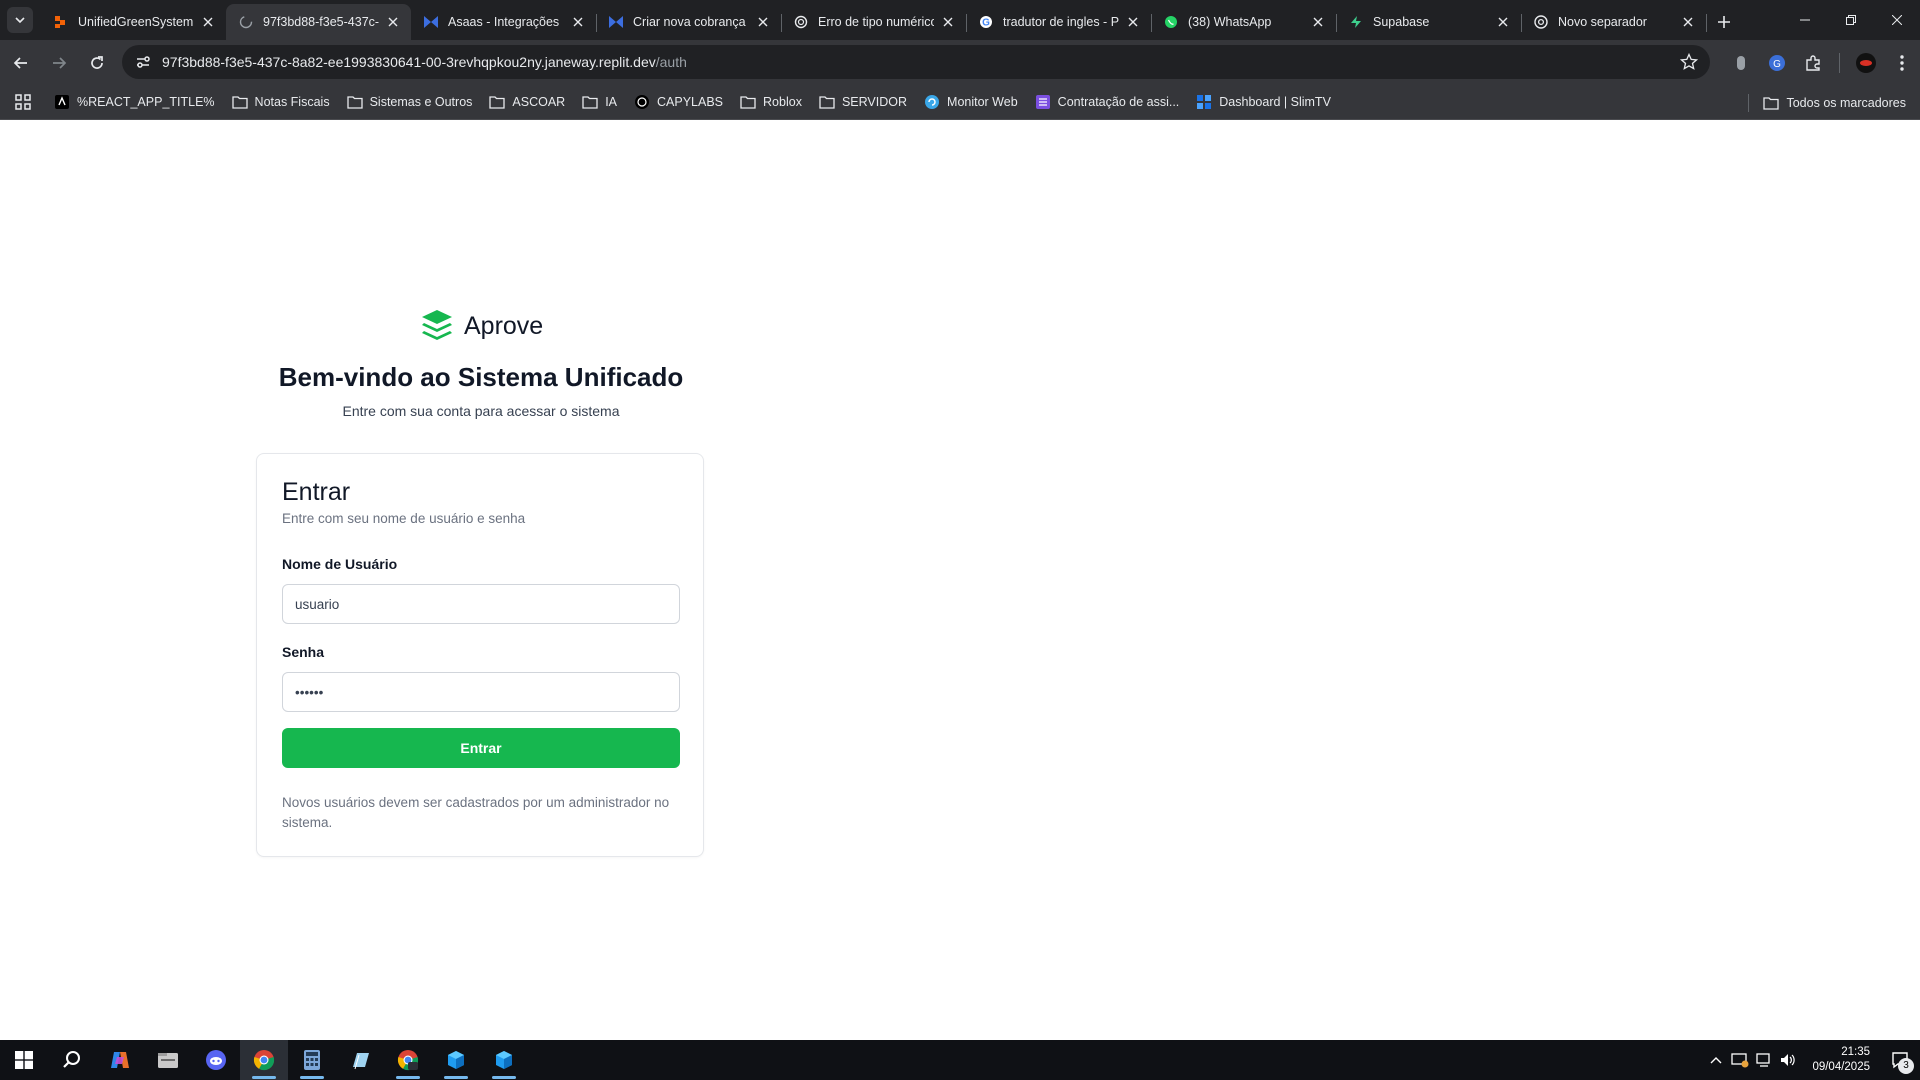 The image size is (1920, 1080). I want to click on bookmark-item: ASCOAR, so click(527, 102).